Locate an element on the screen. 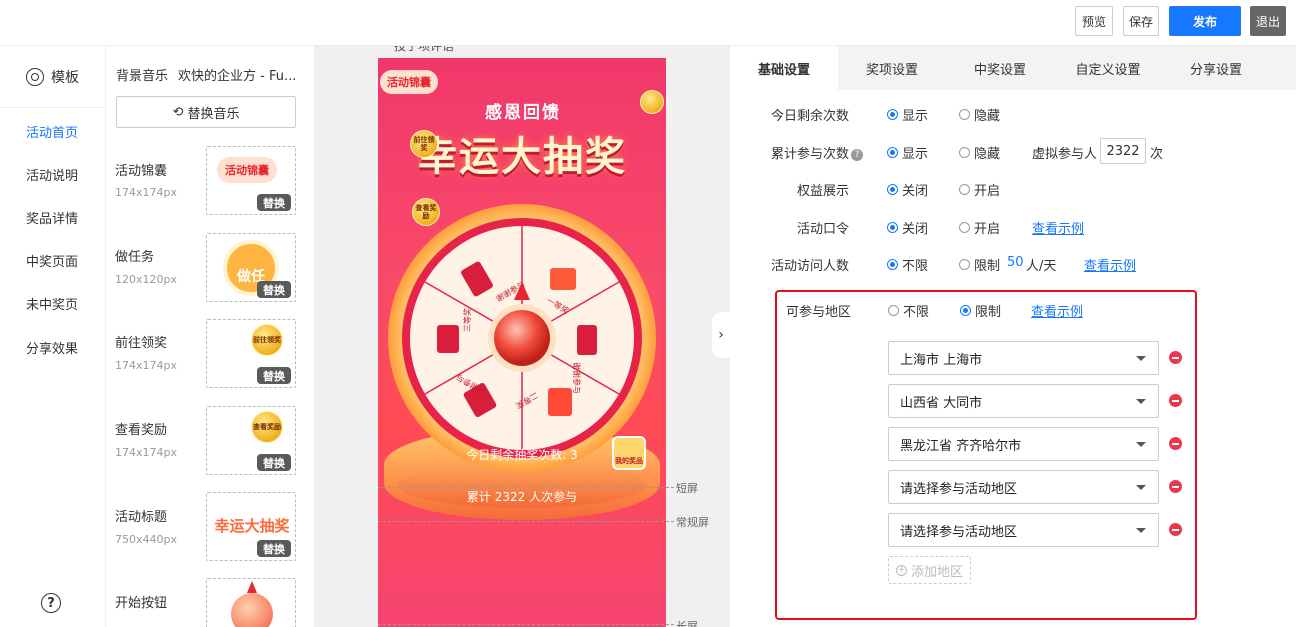  rights-label: 权益展示 is located at coordinates (823, 191).